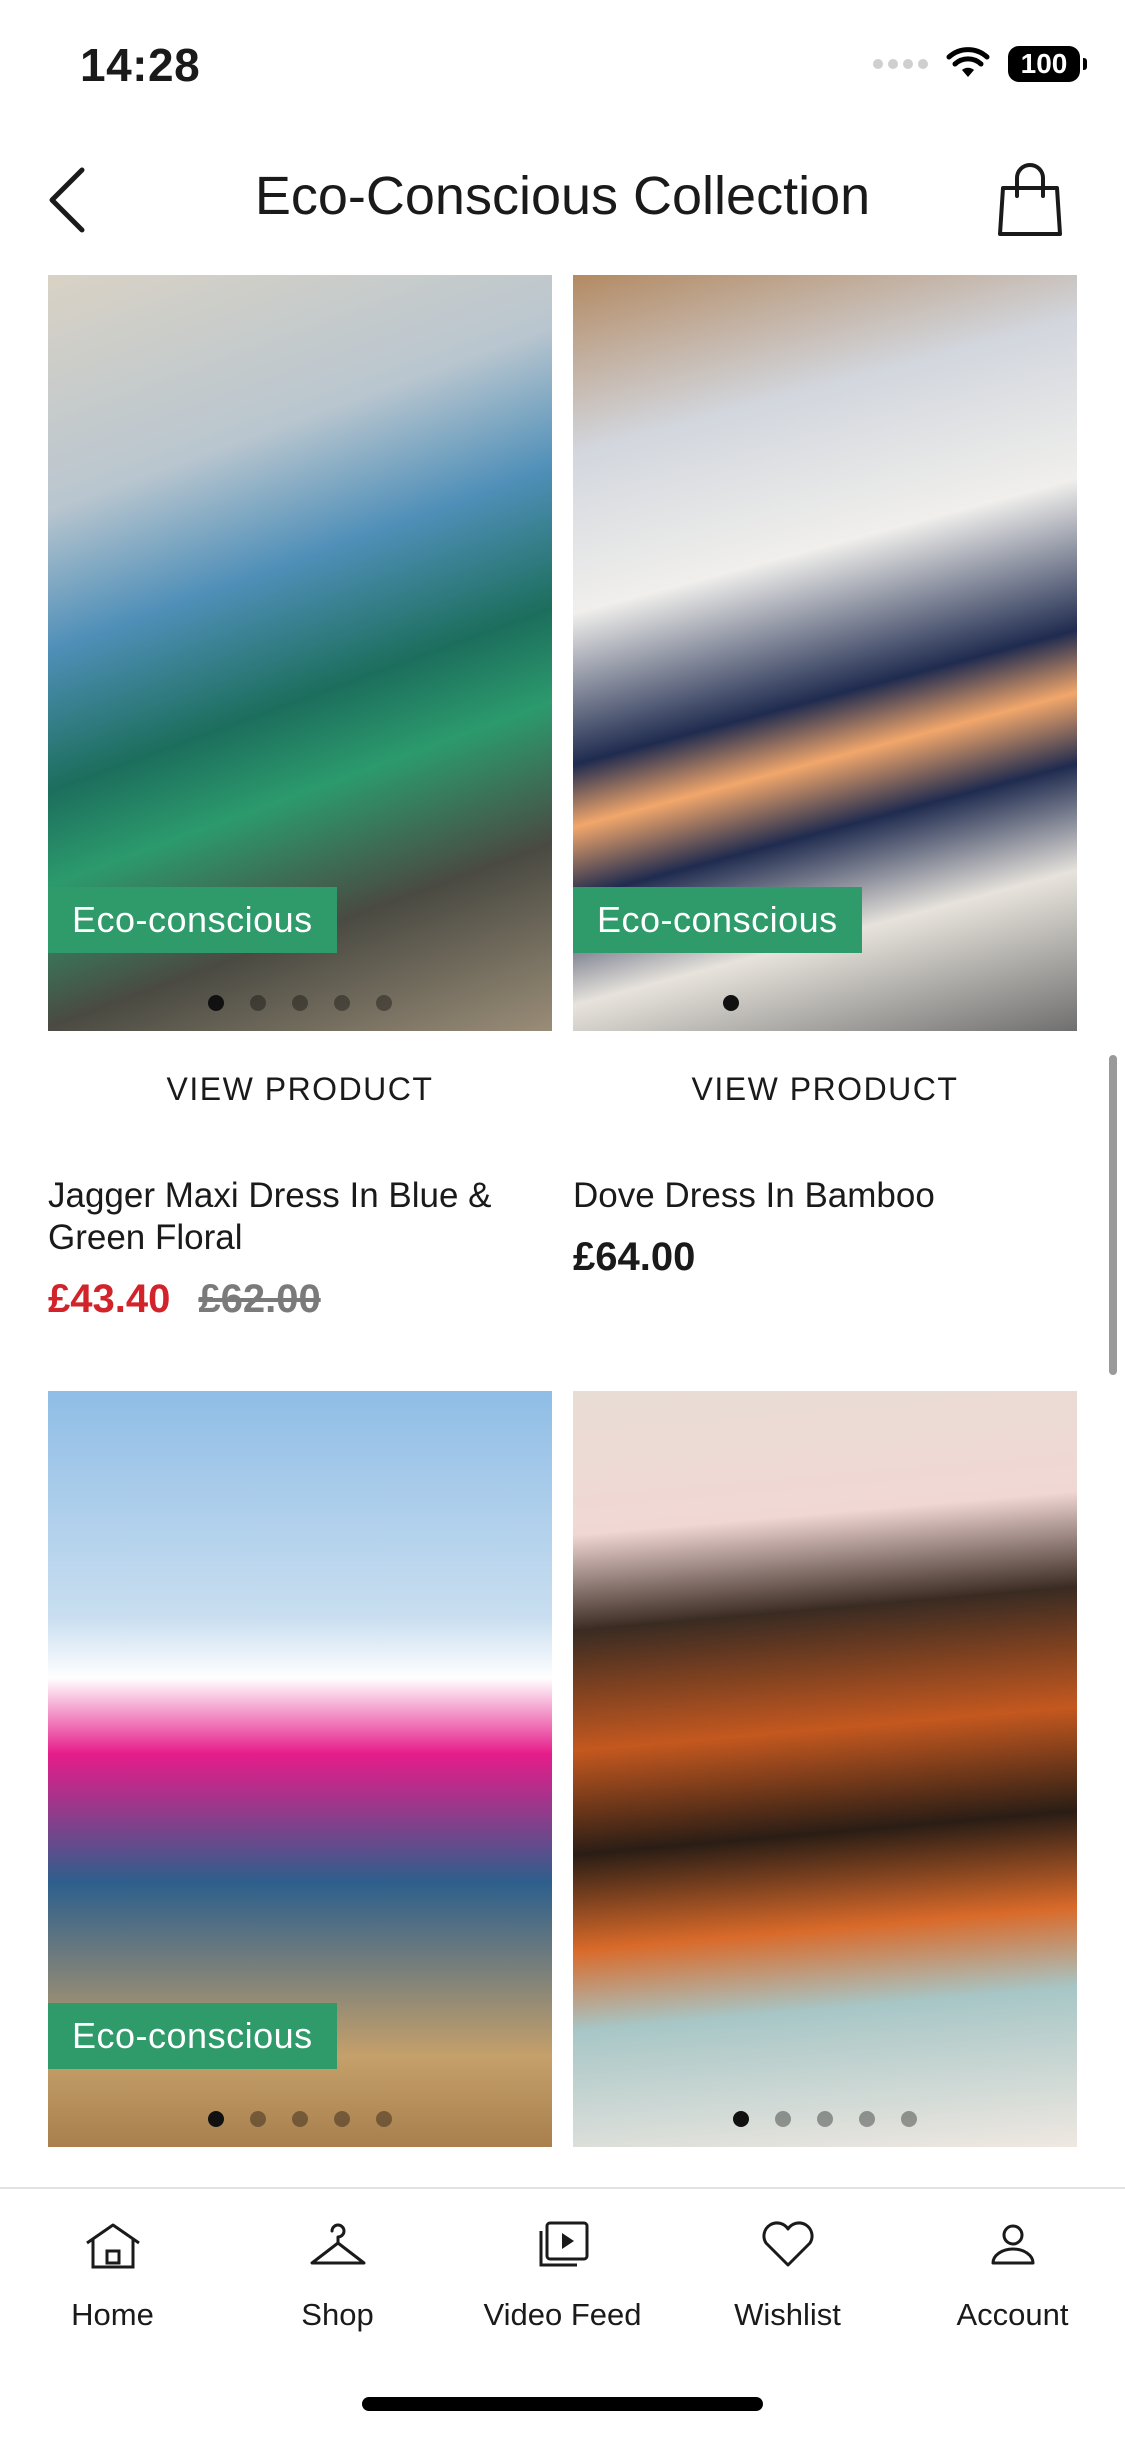 The image size is (1125, 2438). What do you see at coordinates (563, 2244) in the screenshot?
I see `video-feed-icon` at bounding box center [563, 2244].